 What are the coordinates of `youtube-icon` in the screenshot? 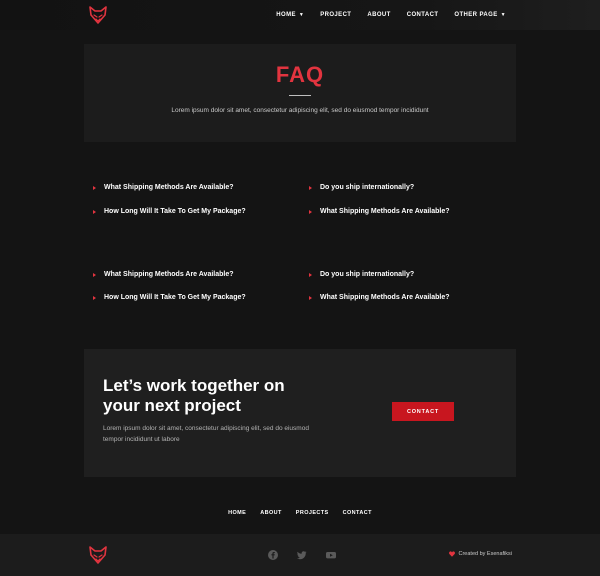 It's located at (331, 555).